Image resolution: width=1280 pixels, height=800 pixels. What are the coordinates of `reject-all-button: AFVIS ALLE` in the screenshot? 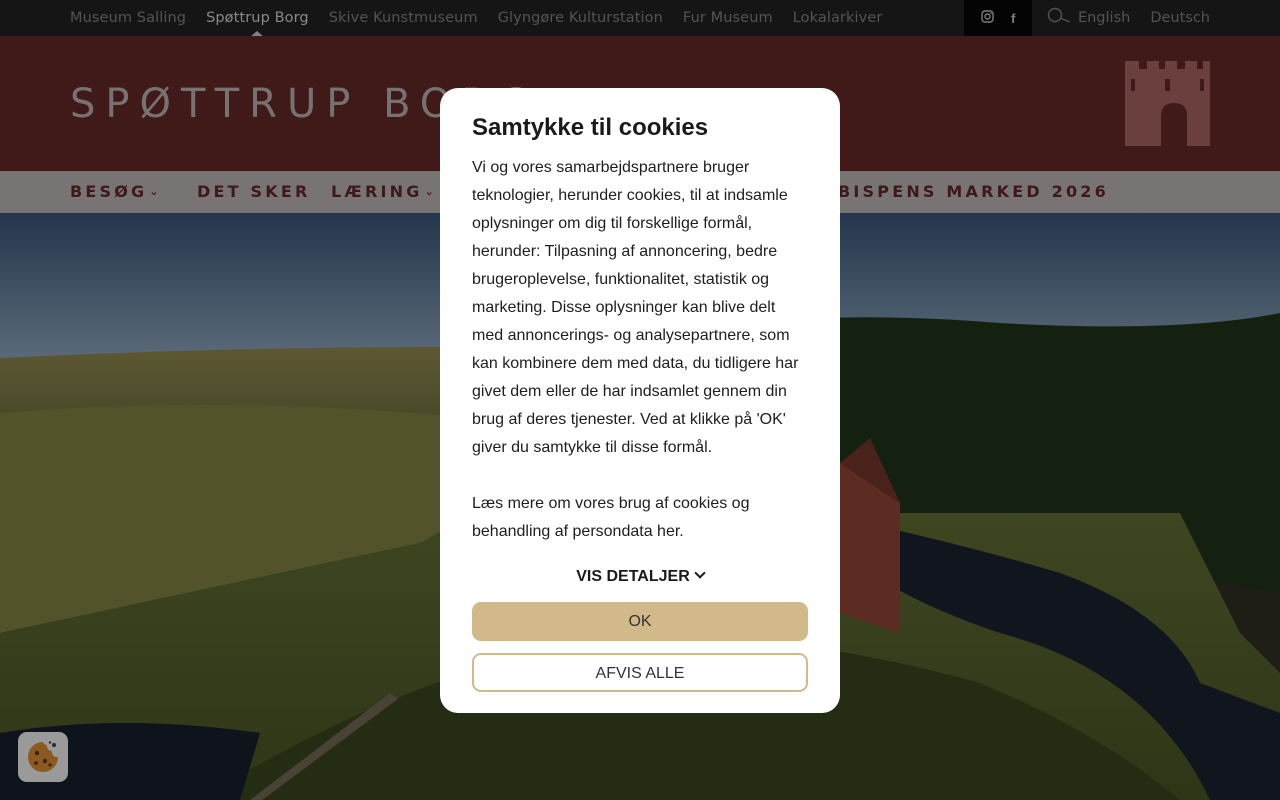 It's located at (640, 672).